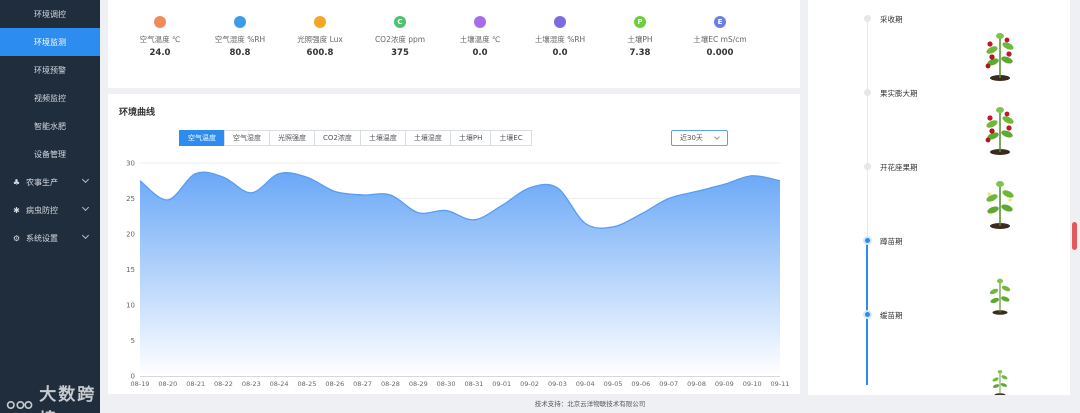 Image resolution: width=1080 pixels, height=413 pixels. Describe the element at coordinates (891, 19) in the screenshot. I see `stage-name: 采收期` at that location.